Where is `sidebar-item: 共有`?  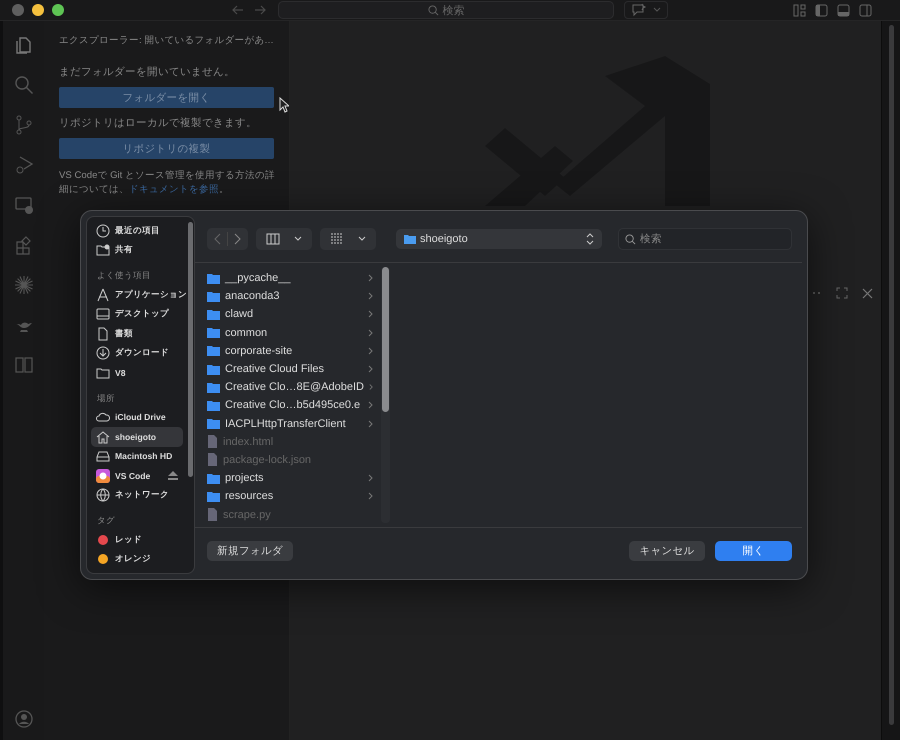 sidebar-item: 共有 is located at coordinates (137, 250).